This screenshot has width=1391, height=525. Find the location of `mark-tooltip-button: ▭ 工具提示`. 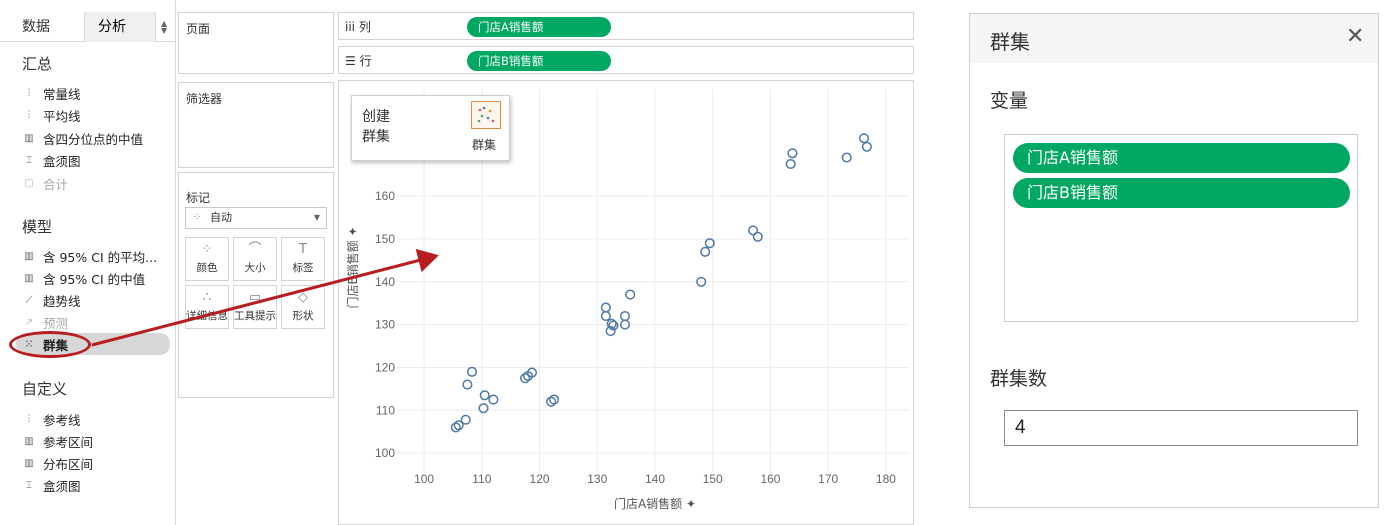

mark-tooltip-button: ▭ 工具提示 is located at coordinates (255, 307).